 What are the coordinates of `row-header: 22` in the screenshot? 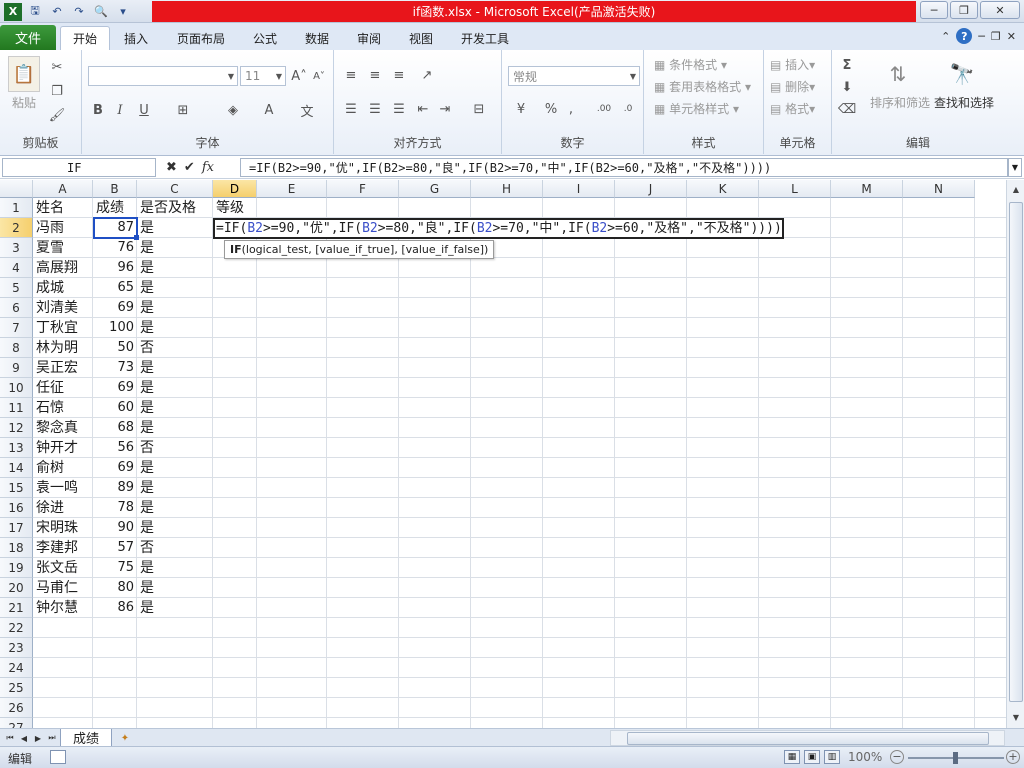 It's located at (16, 628).